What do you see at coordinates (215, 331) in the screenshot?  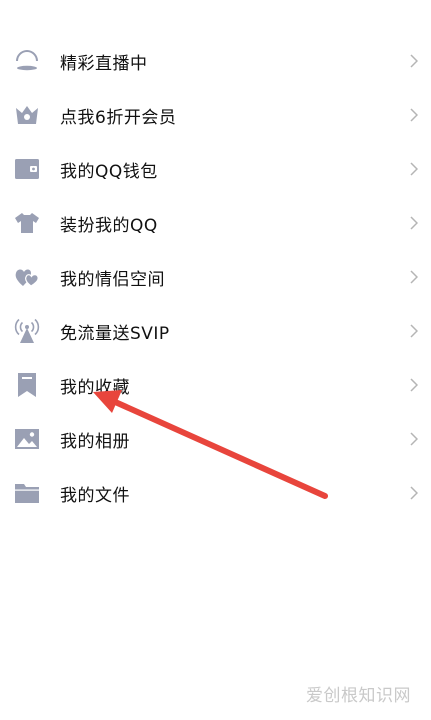 I see `menu-item-free-svip: 免流量送SVIP` at bounding box center [215, 331].